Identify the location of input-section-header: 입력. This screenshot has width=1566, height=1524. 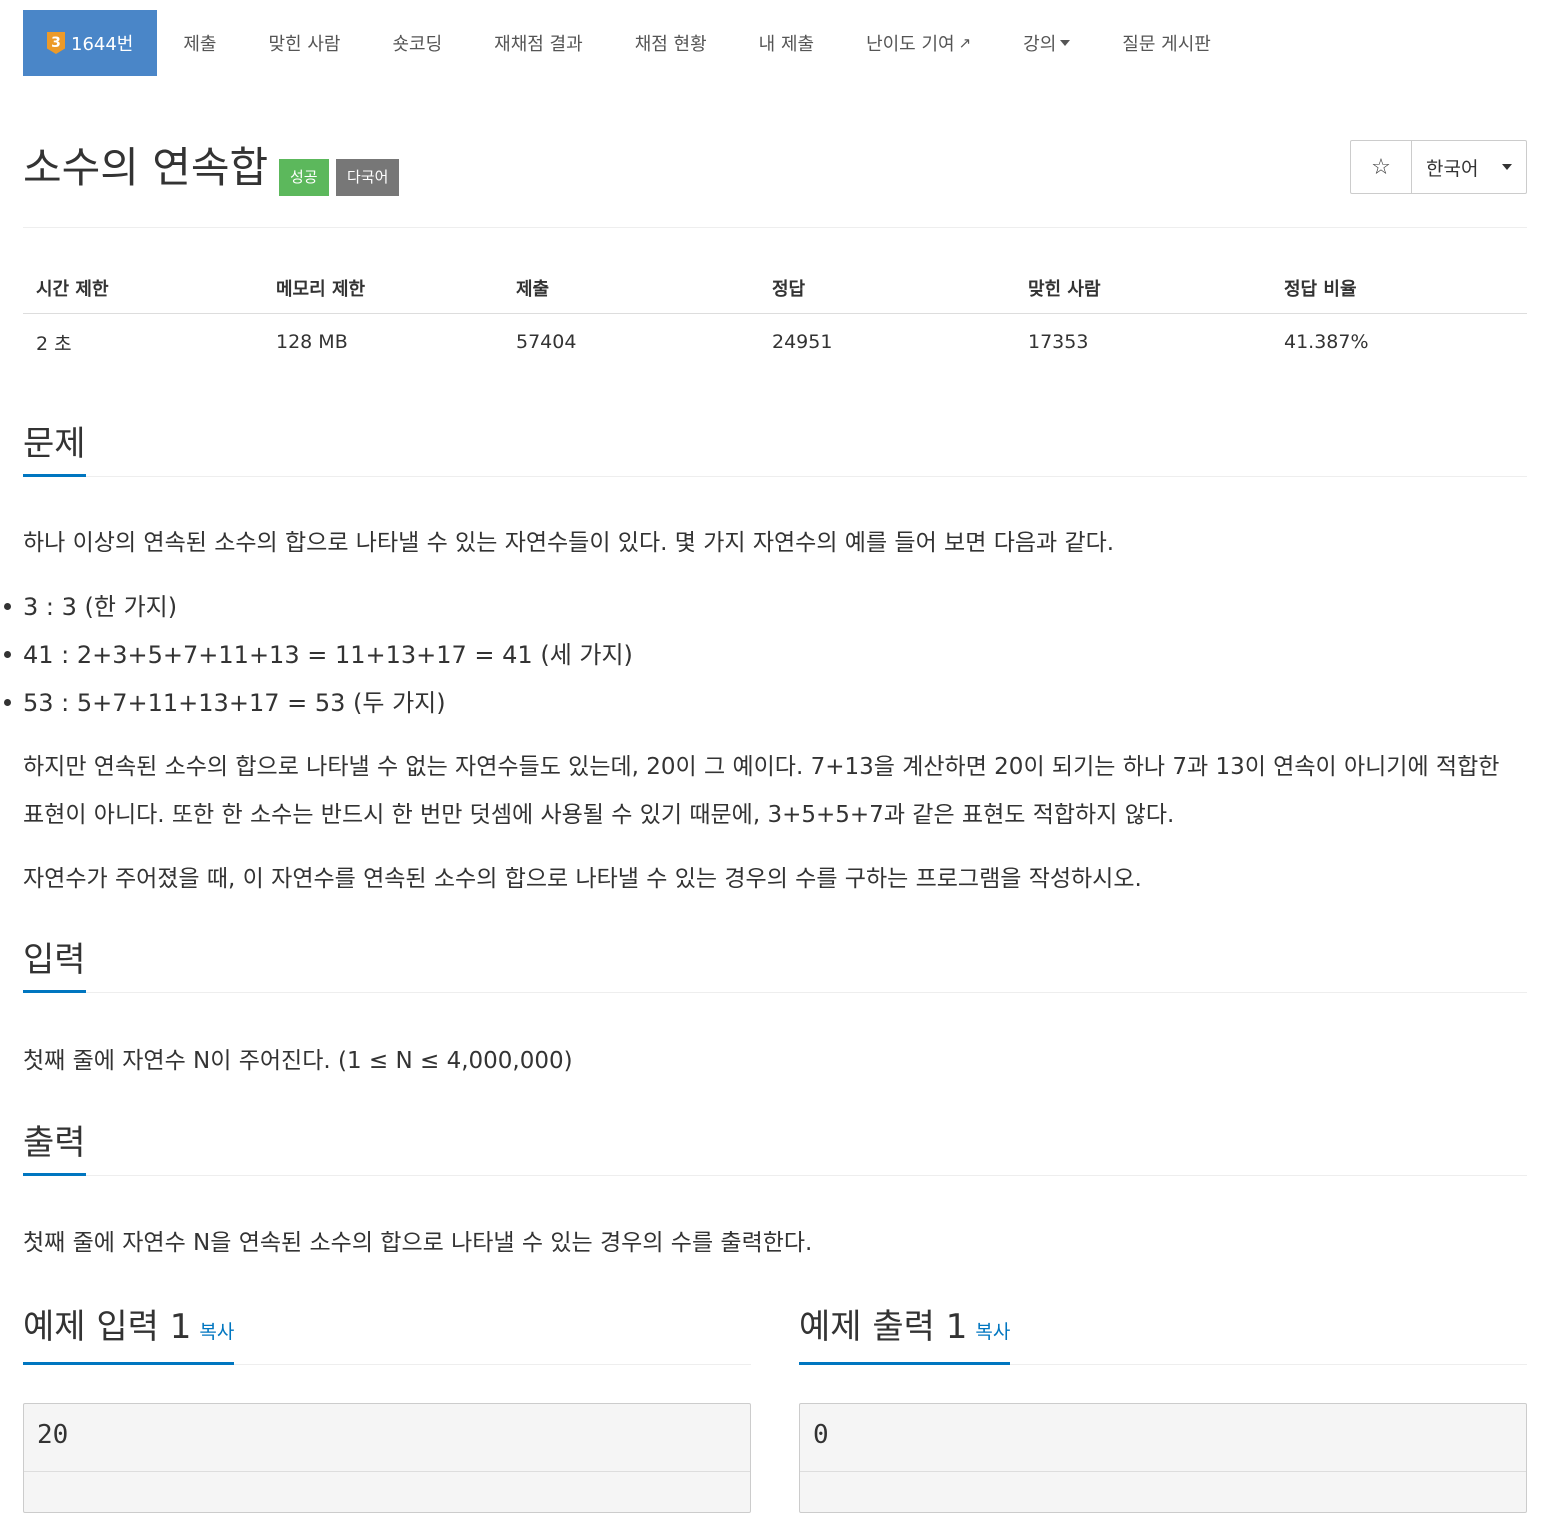
(775, 964).